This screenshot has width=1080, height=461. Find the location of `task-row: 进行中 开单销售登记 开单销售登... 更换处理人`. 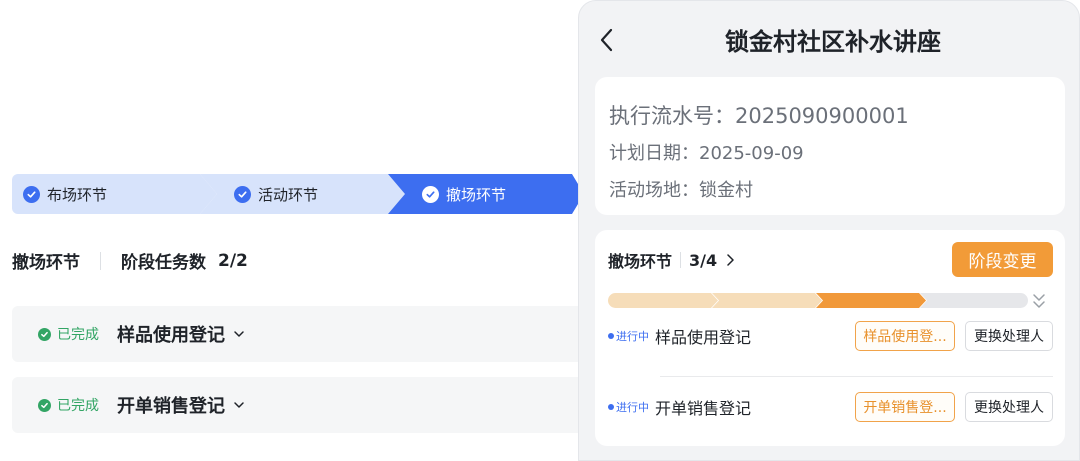

task-row: 进行中 开单销售登记 开单销售登... 更换处理人 is located at coordinates (830, 407).